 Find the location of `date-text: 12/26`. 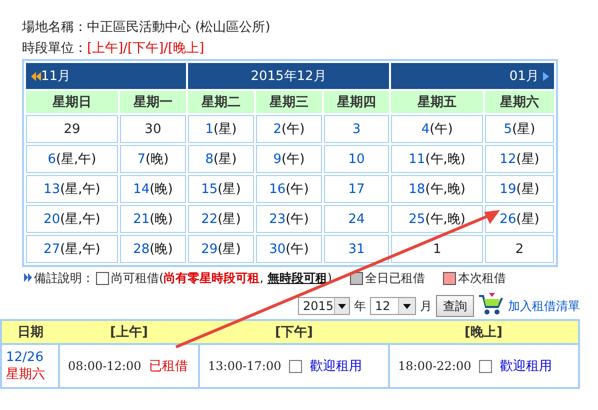

date-text: 12/26 is located at coordinates (25, 357).